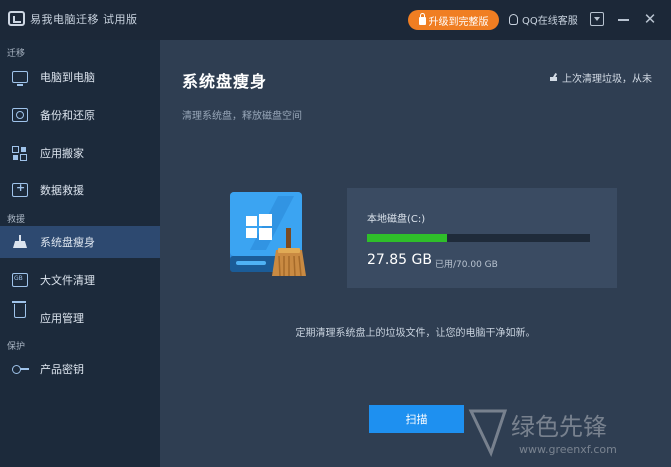  I want to click on page-title: 系统盘瘦身, so click(225, 81).